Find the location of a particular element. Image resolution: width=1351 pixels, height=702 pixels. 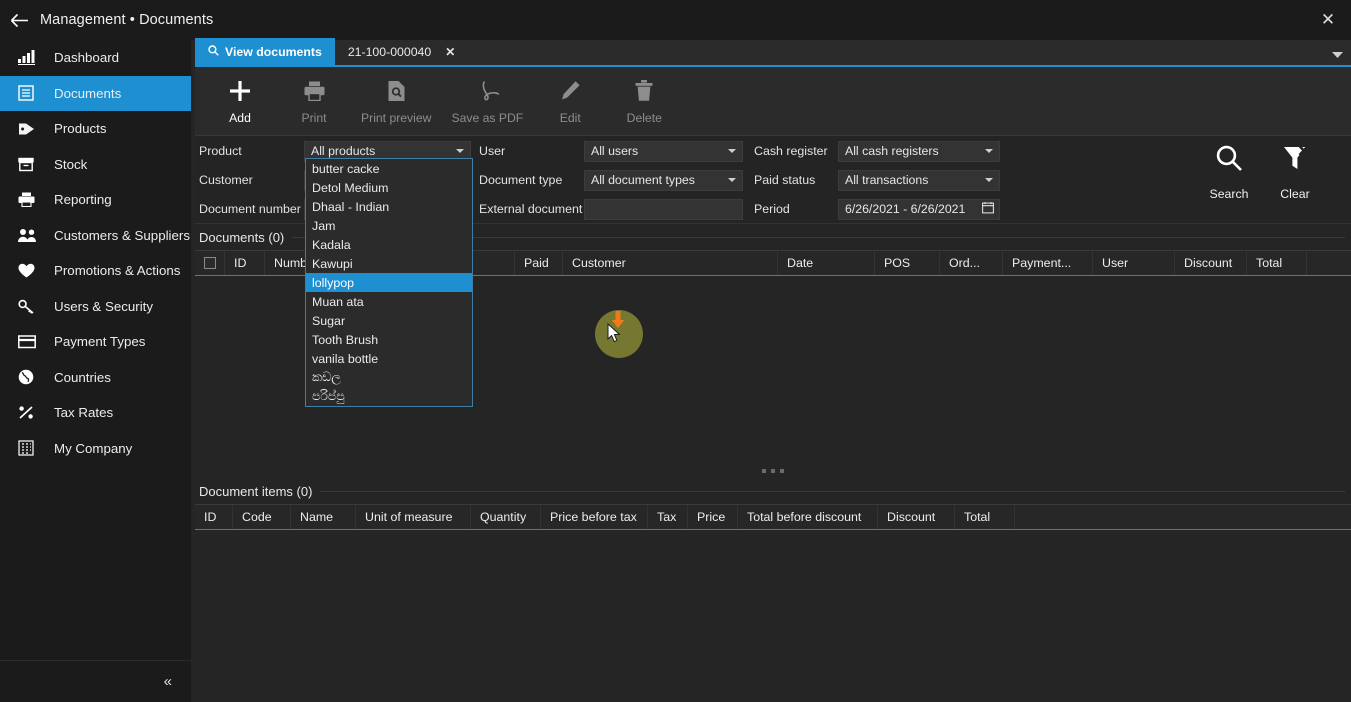

sidebar-item-label: Dashboard is located at coordinates (87, 58).